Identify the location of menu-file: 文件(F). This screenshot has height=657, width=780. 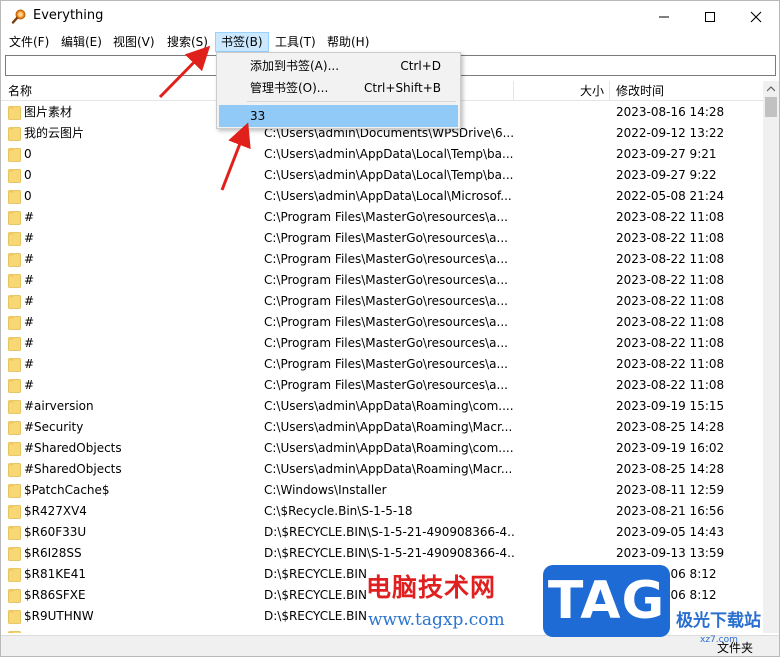
(29, 42).